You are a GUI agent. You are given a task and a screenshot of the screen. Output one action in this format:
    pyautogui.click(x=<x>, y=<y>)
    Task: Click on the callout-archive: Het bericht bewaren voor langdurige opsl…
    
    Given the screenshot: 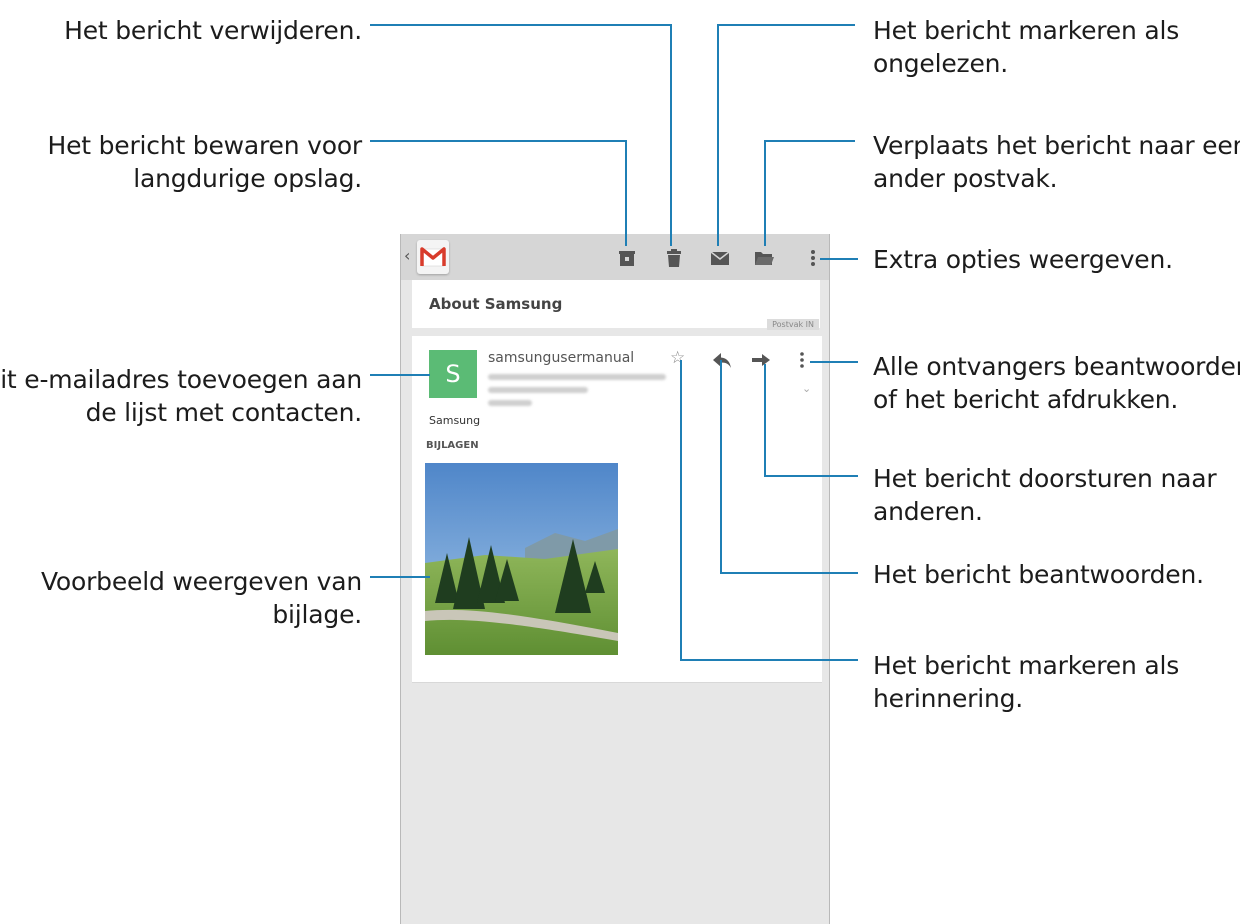 What is the action you would take?
    pyautogui.click(x=204, y=162)
    